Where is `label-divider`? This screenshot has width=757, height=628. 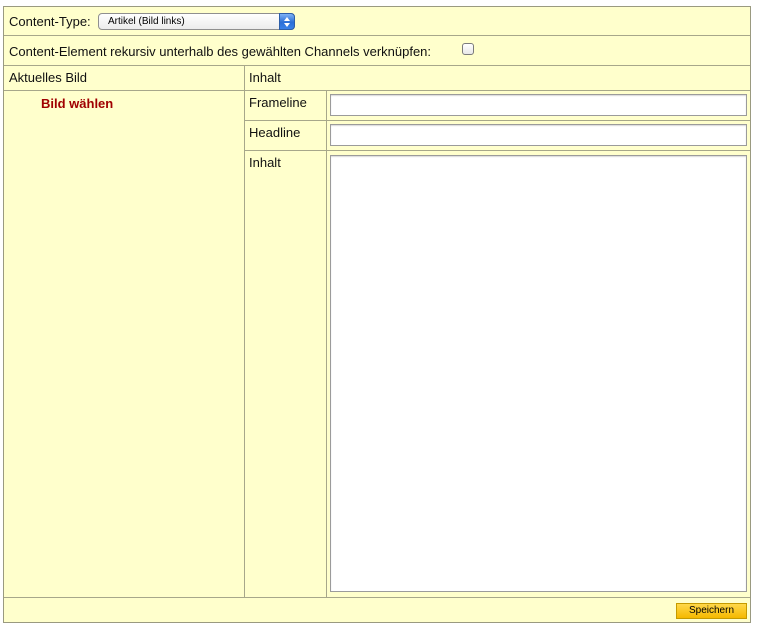
label-divider is located at coordinates (326, 344).